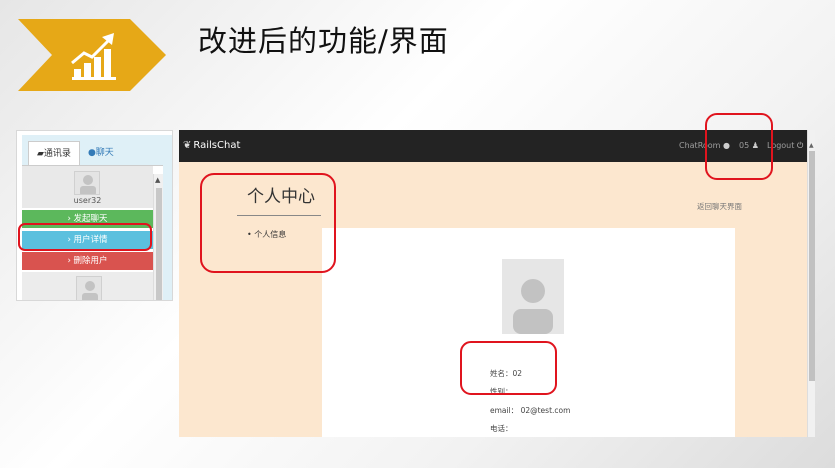 Image resolution: width=835 pixels, height=468 pixels. I want to click on highlight-user-nav, so click(739, 146).